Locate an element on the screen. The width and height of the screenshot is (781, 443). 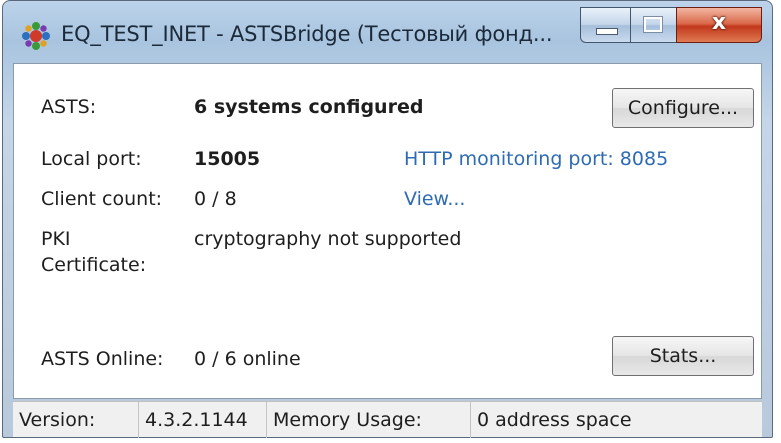
window-controls: x is located at coordinates (671, 26).